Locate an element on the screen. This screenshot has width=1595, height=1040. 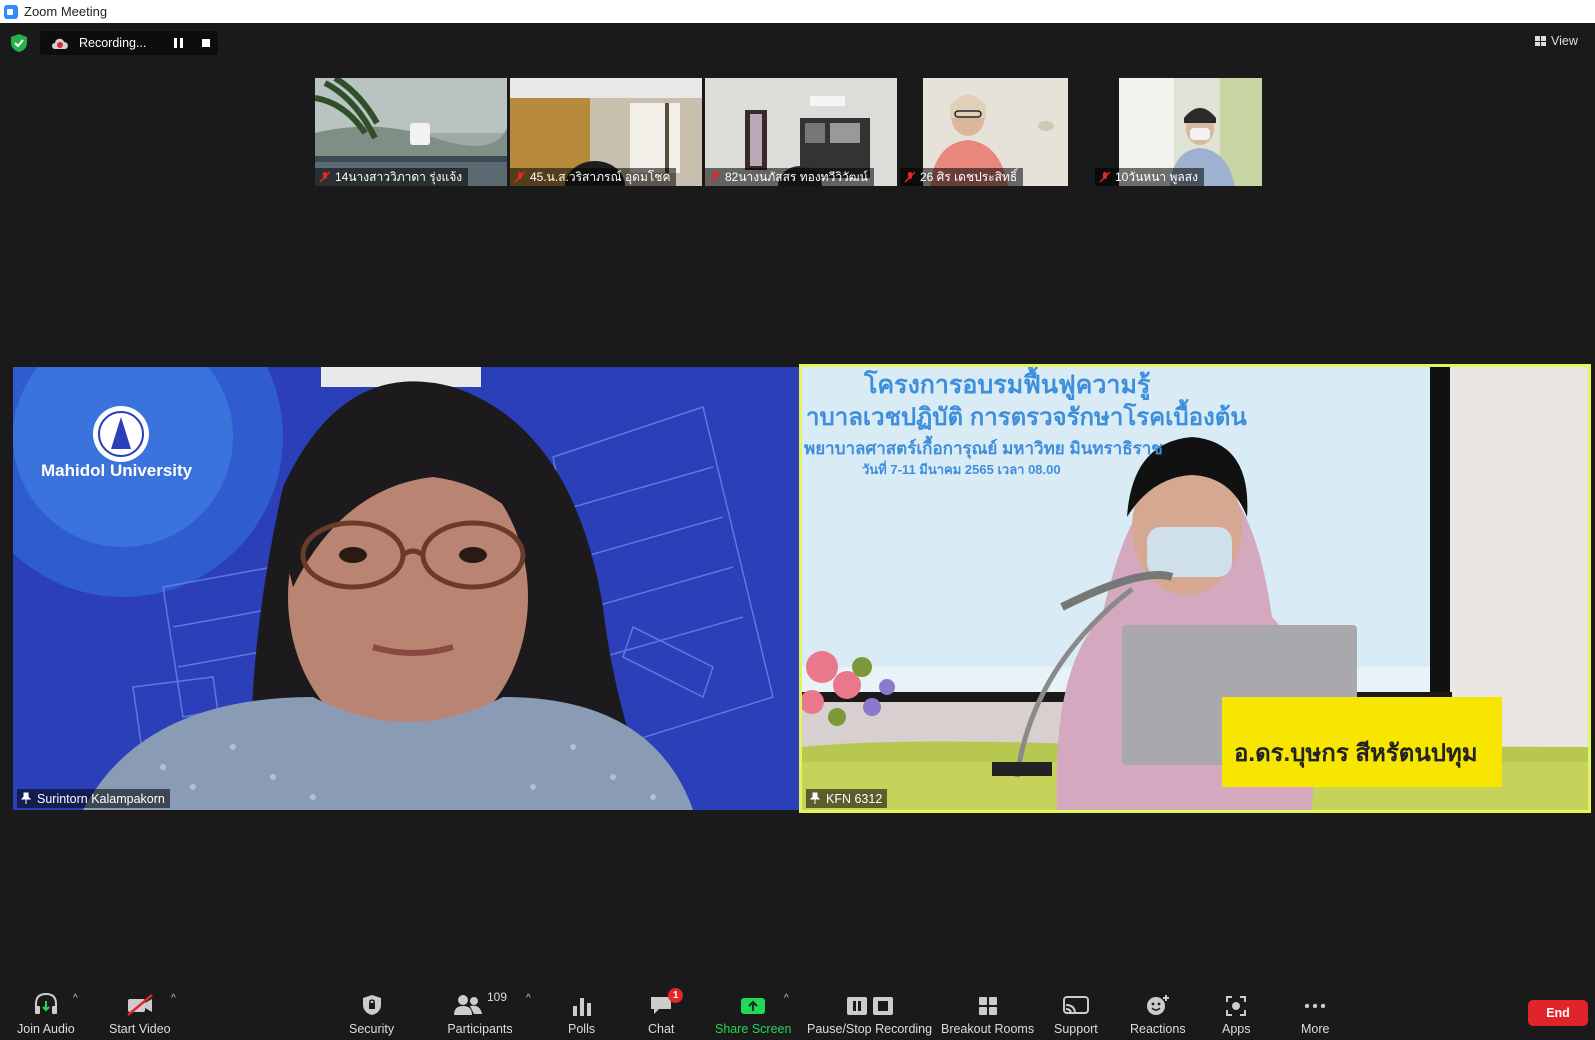
breakout-rooms-label: Breakout Rooms is located at coordinates (988, 1029).